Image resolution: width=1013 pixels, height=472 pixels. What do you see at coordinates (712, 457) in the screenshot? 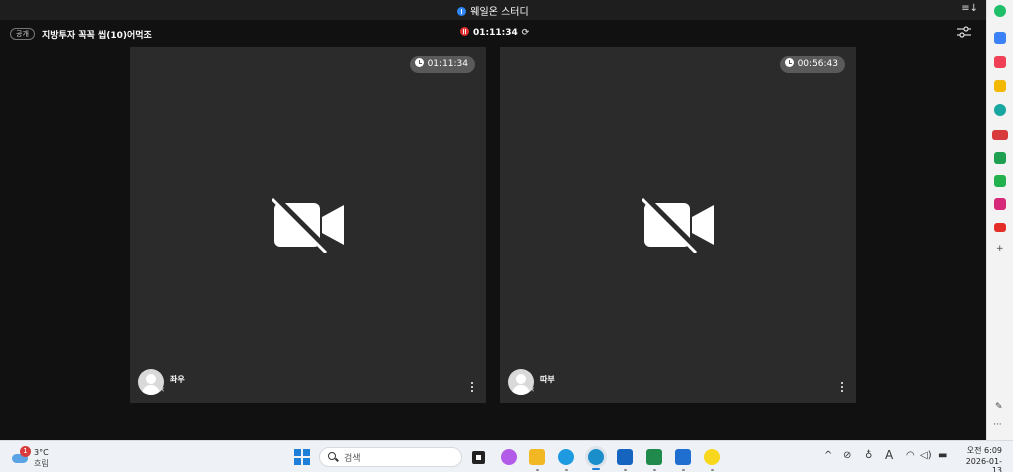
I see `kakaotalk-icon` at bounding box center [712, 457].